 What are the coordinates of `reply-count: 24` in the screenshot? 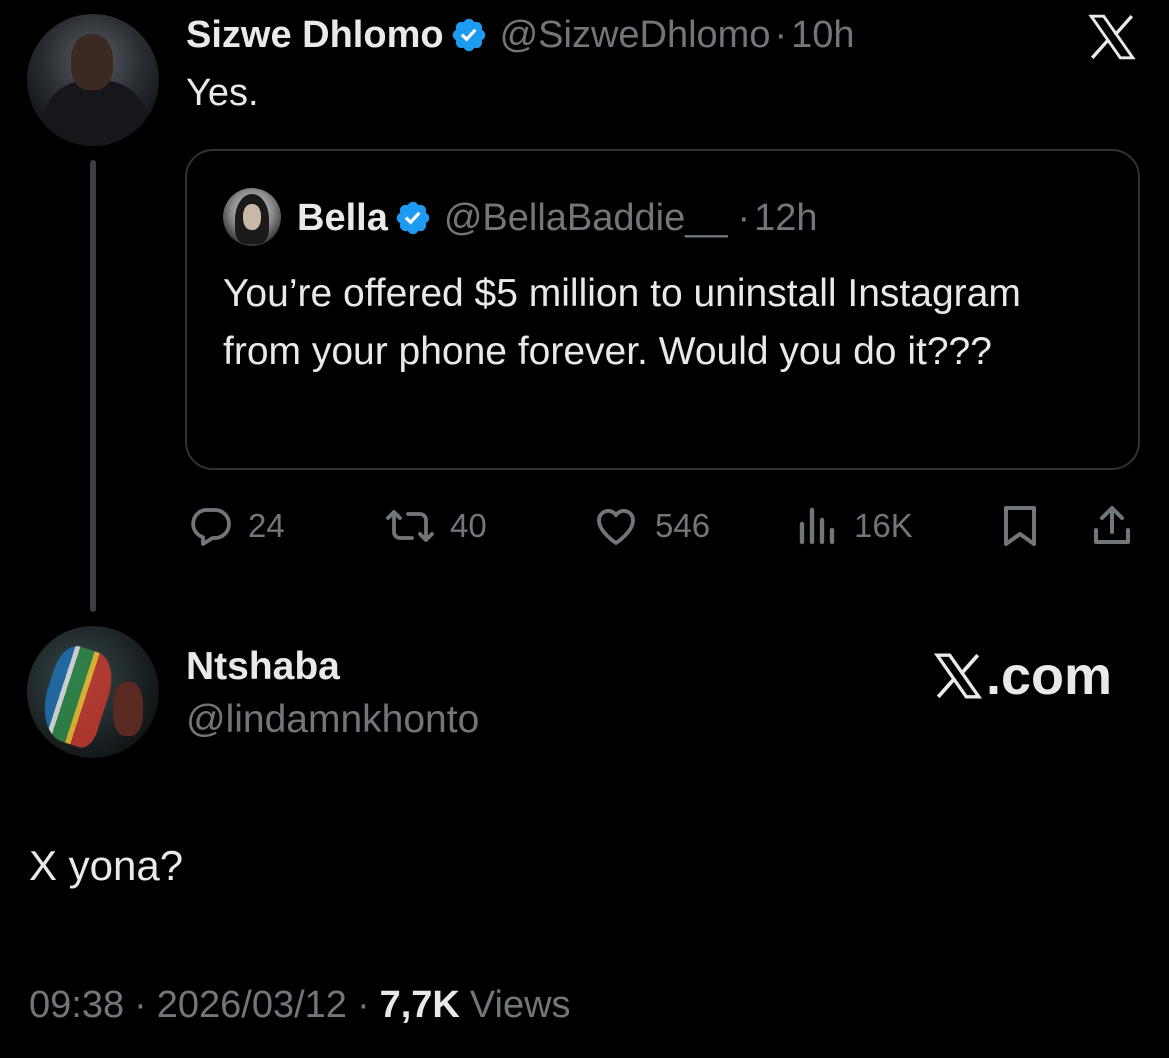 It's located at (266, 525).